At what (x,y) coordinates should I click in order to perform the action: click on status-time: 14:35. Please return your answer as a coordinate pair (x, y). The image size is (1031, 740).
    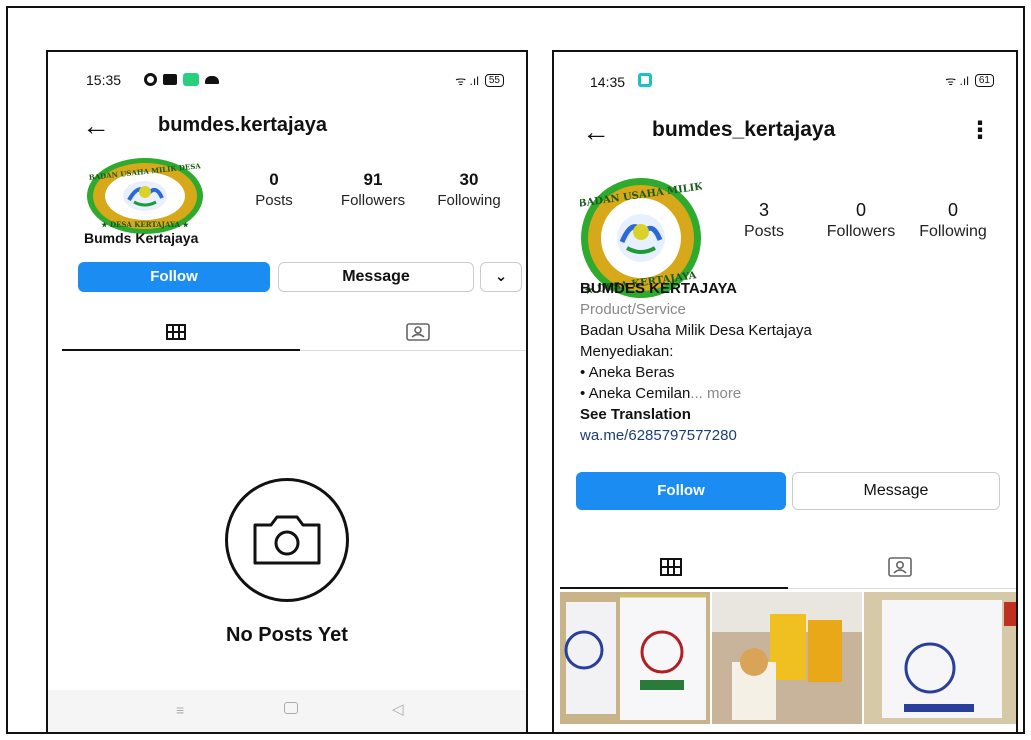
    Looking at the image, I should click on (608, 82).